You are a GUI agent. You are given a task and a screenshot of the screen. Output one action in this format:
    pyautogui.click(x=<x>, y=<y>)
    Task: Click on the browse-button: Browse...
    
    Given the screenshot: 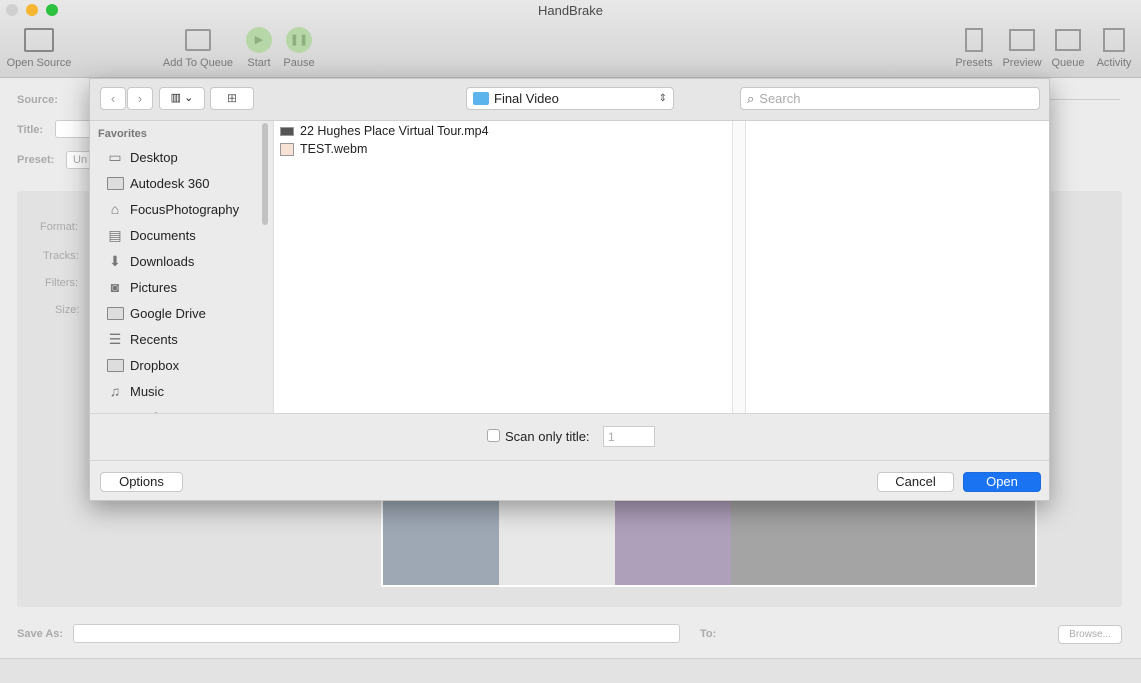 What is the action you would take?
    pyautogui.click(x=1090, y=634)
    